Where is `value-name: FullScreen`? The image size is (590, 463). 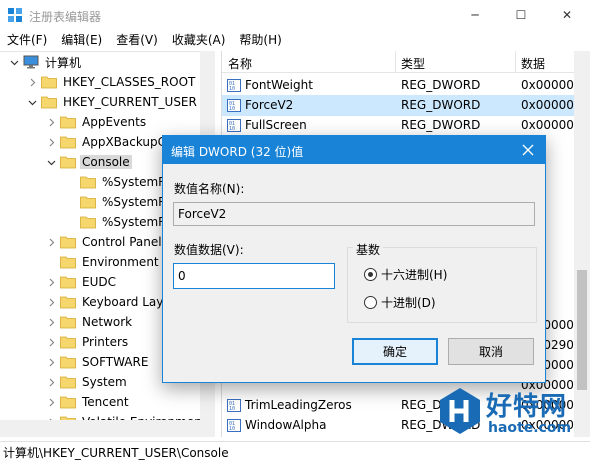
value-name: FullScreen is located at coordinates (276, 125).